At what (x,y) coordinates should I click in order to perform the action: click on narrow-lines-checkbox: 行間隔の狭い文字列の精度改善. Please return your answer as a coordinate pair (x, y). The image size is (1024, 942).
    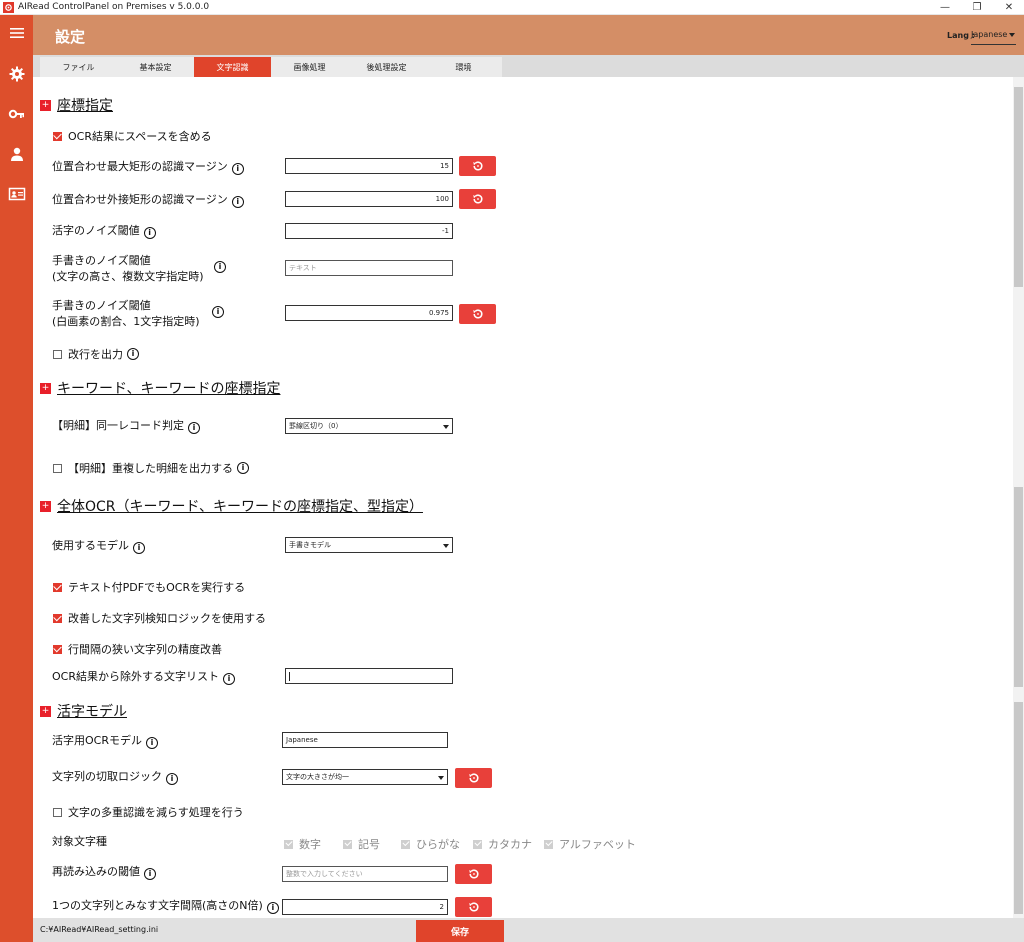
    Looking at the image, I should click on (137, 649).